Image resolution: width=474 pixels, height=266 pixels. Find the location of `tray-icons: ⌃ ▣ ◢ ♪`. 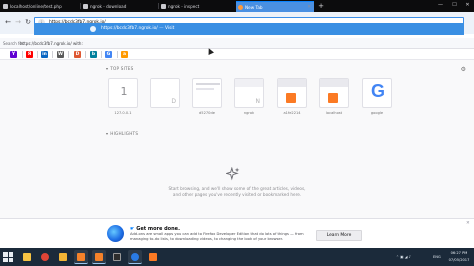

tray-icons: ⌃ ▣ ◢ ♪ is located at coordinates (403, 257).